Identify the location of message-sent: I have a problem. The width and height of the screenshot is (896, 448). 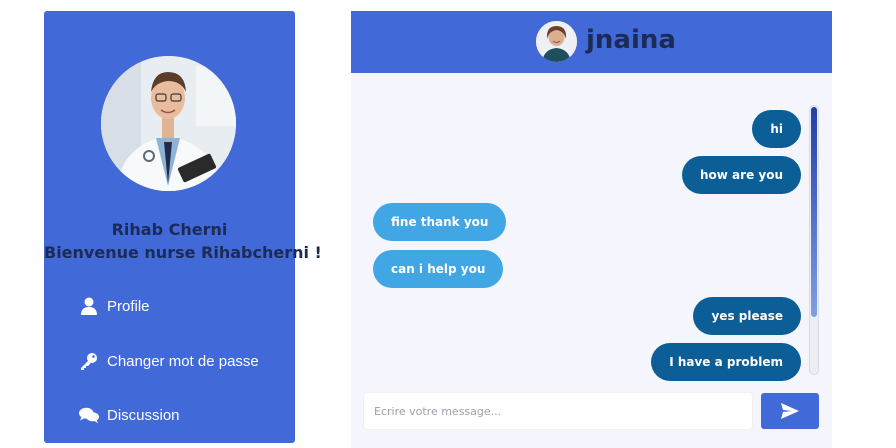
(726, 362).